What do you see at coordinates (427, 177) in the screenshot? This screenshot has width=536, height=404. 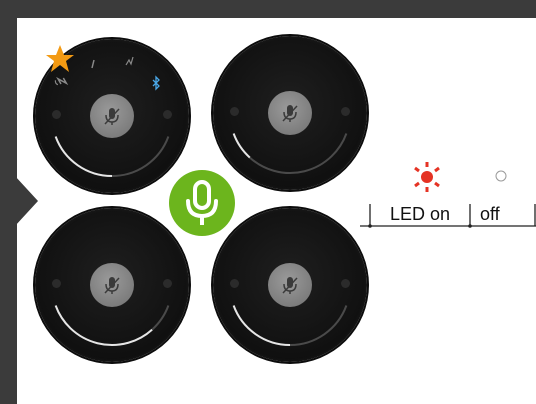 I see `led-on-icon` at bounding box center [427, 177].